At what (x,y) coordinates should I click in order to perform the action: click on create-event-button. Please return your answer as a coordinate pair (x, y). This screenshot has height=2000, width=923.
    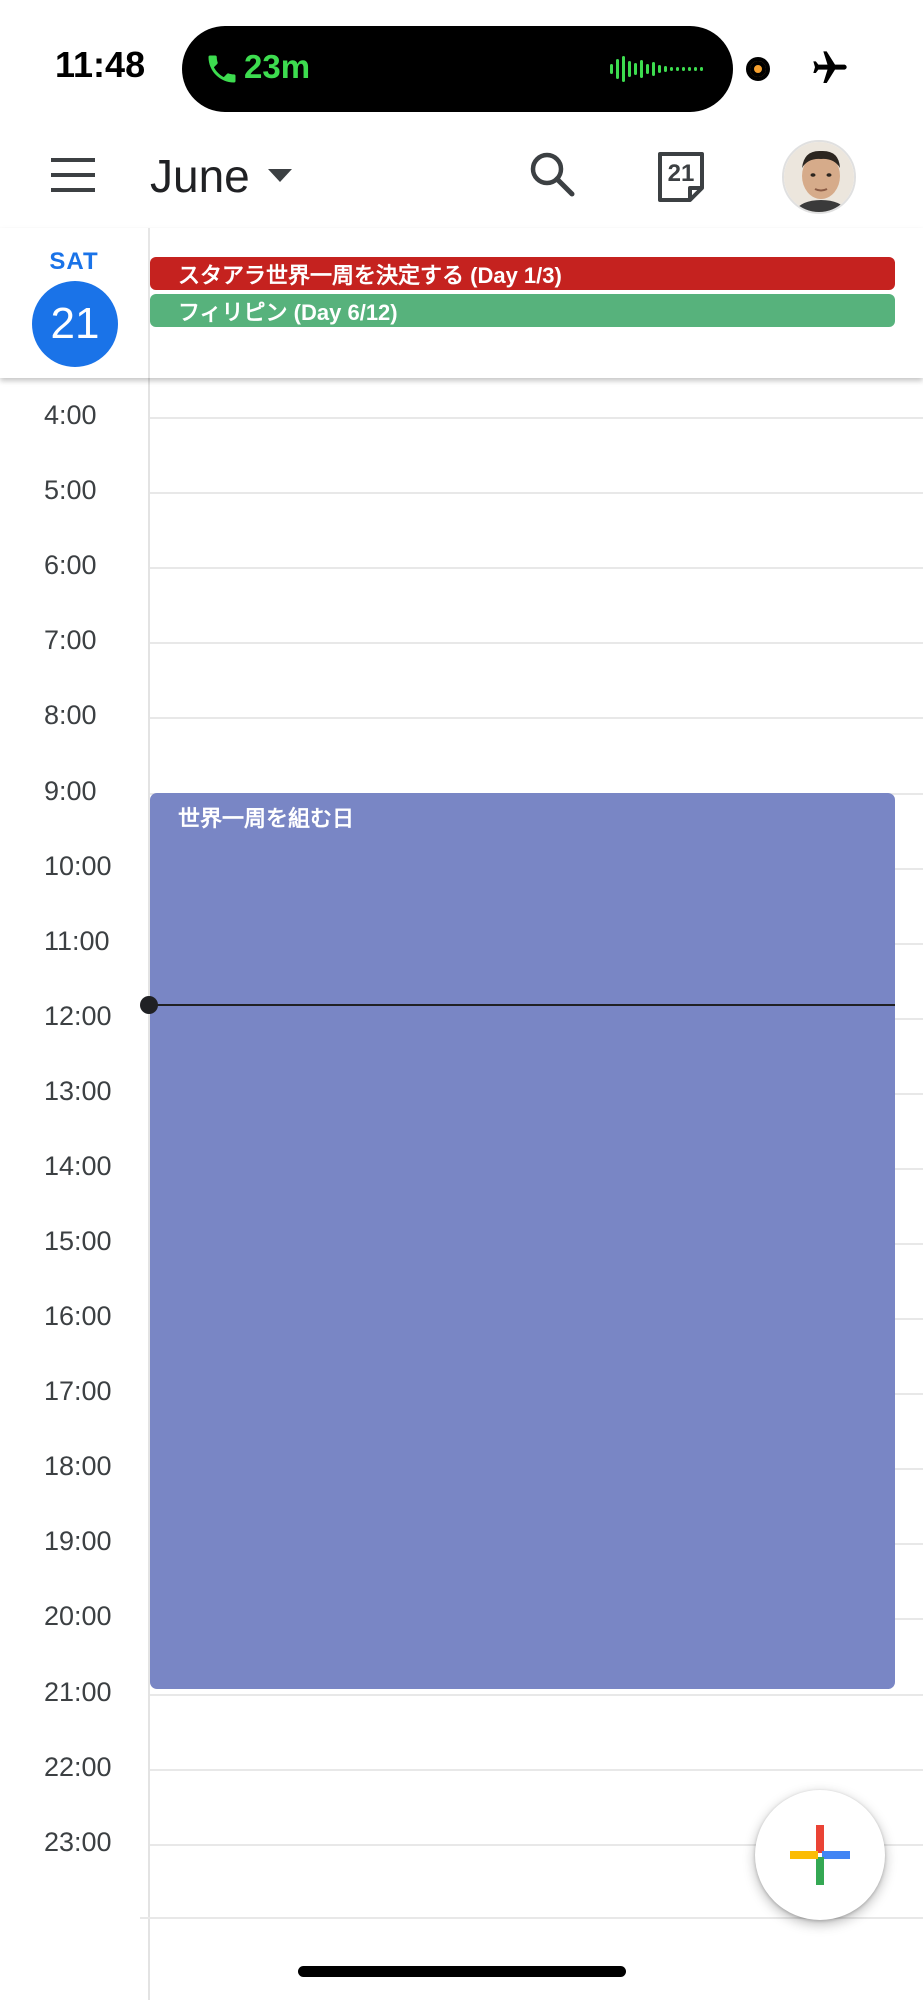
    Looking at the image, I should click on (820, 1855).